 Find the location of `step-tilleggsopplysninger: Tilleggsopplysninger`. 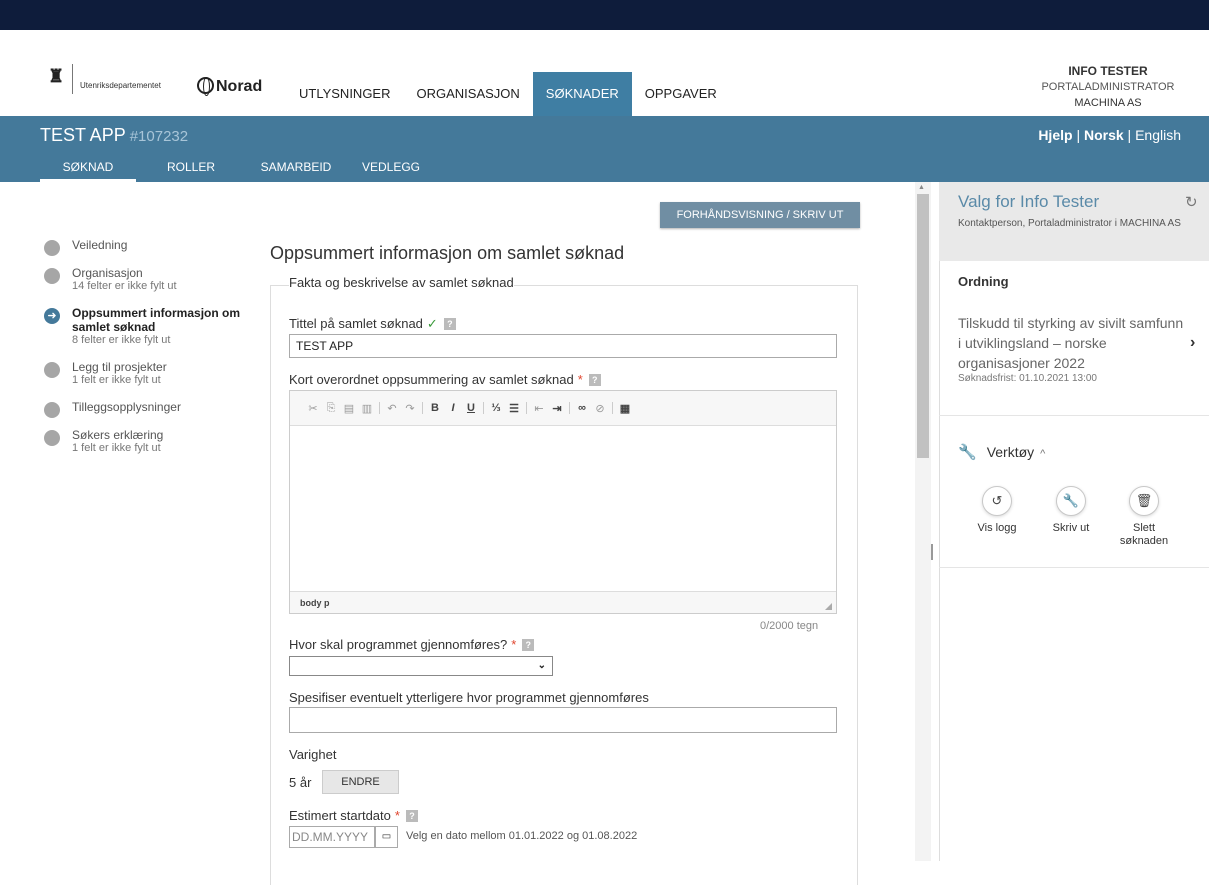

step-tilleggsopplysninger: Tilleggsopplysninger is located at coordinates (149, 409).